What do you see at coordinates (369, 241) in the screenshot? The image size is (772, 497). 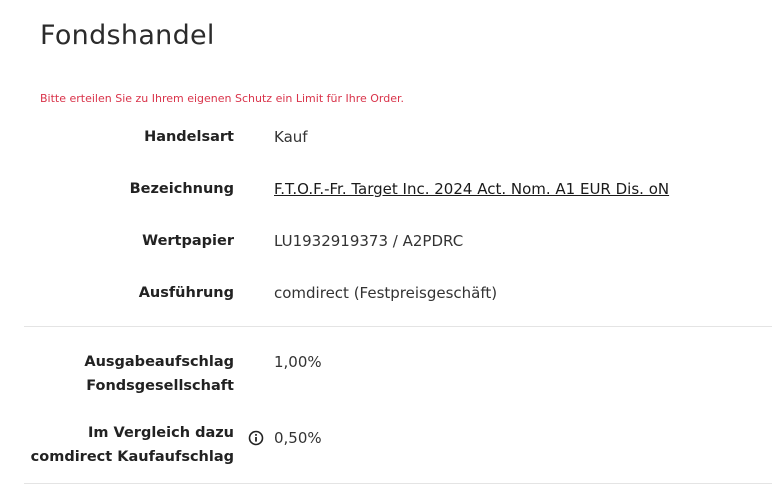 I see `wertpapier-value: LU1932919373 / A2PDRC` at bounding box center [369, 241].